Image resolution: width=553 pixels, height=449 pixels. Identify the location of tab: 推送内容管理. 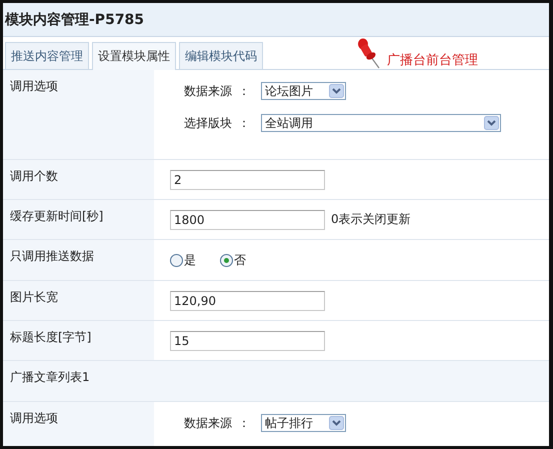
(47, 55).